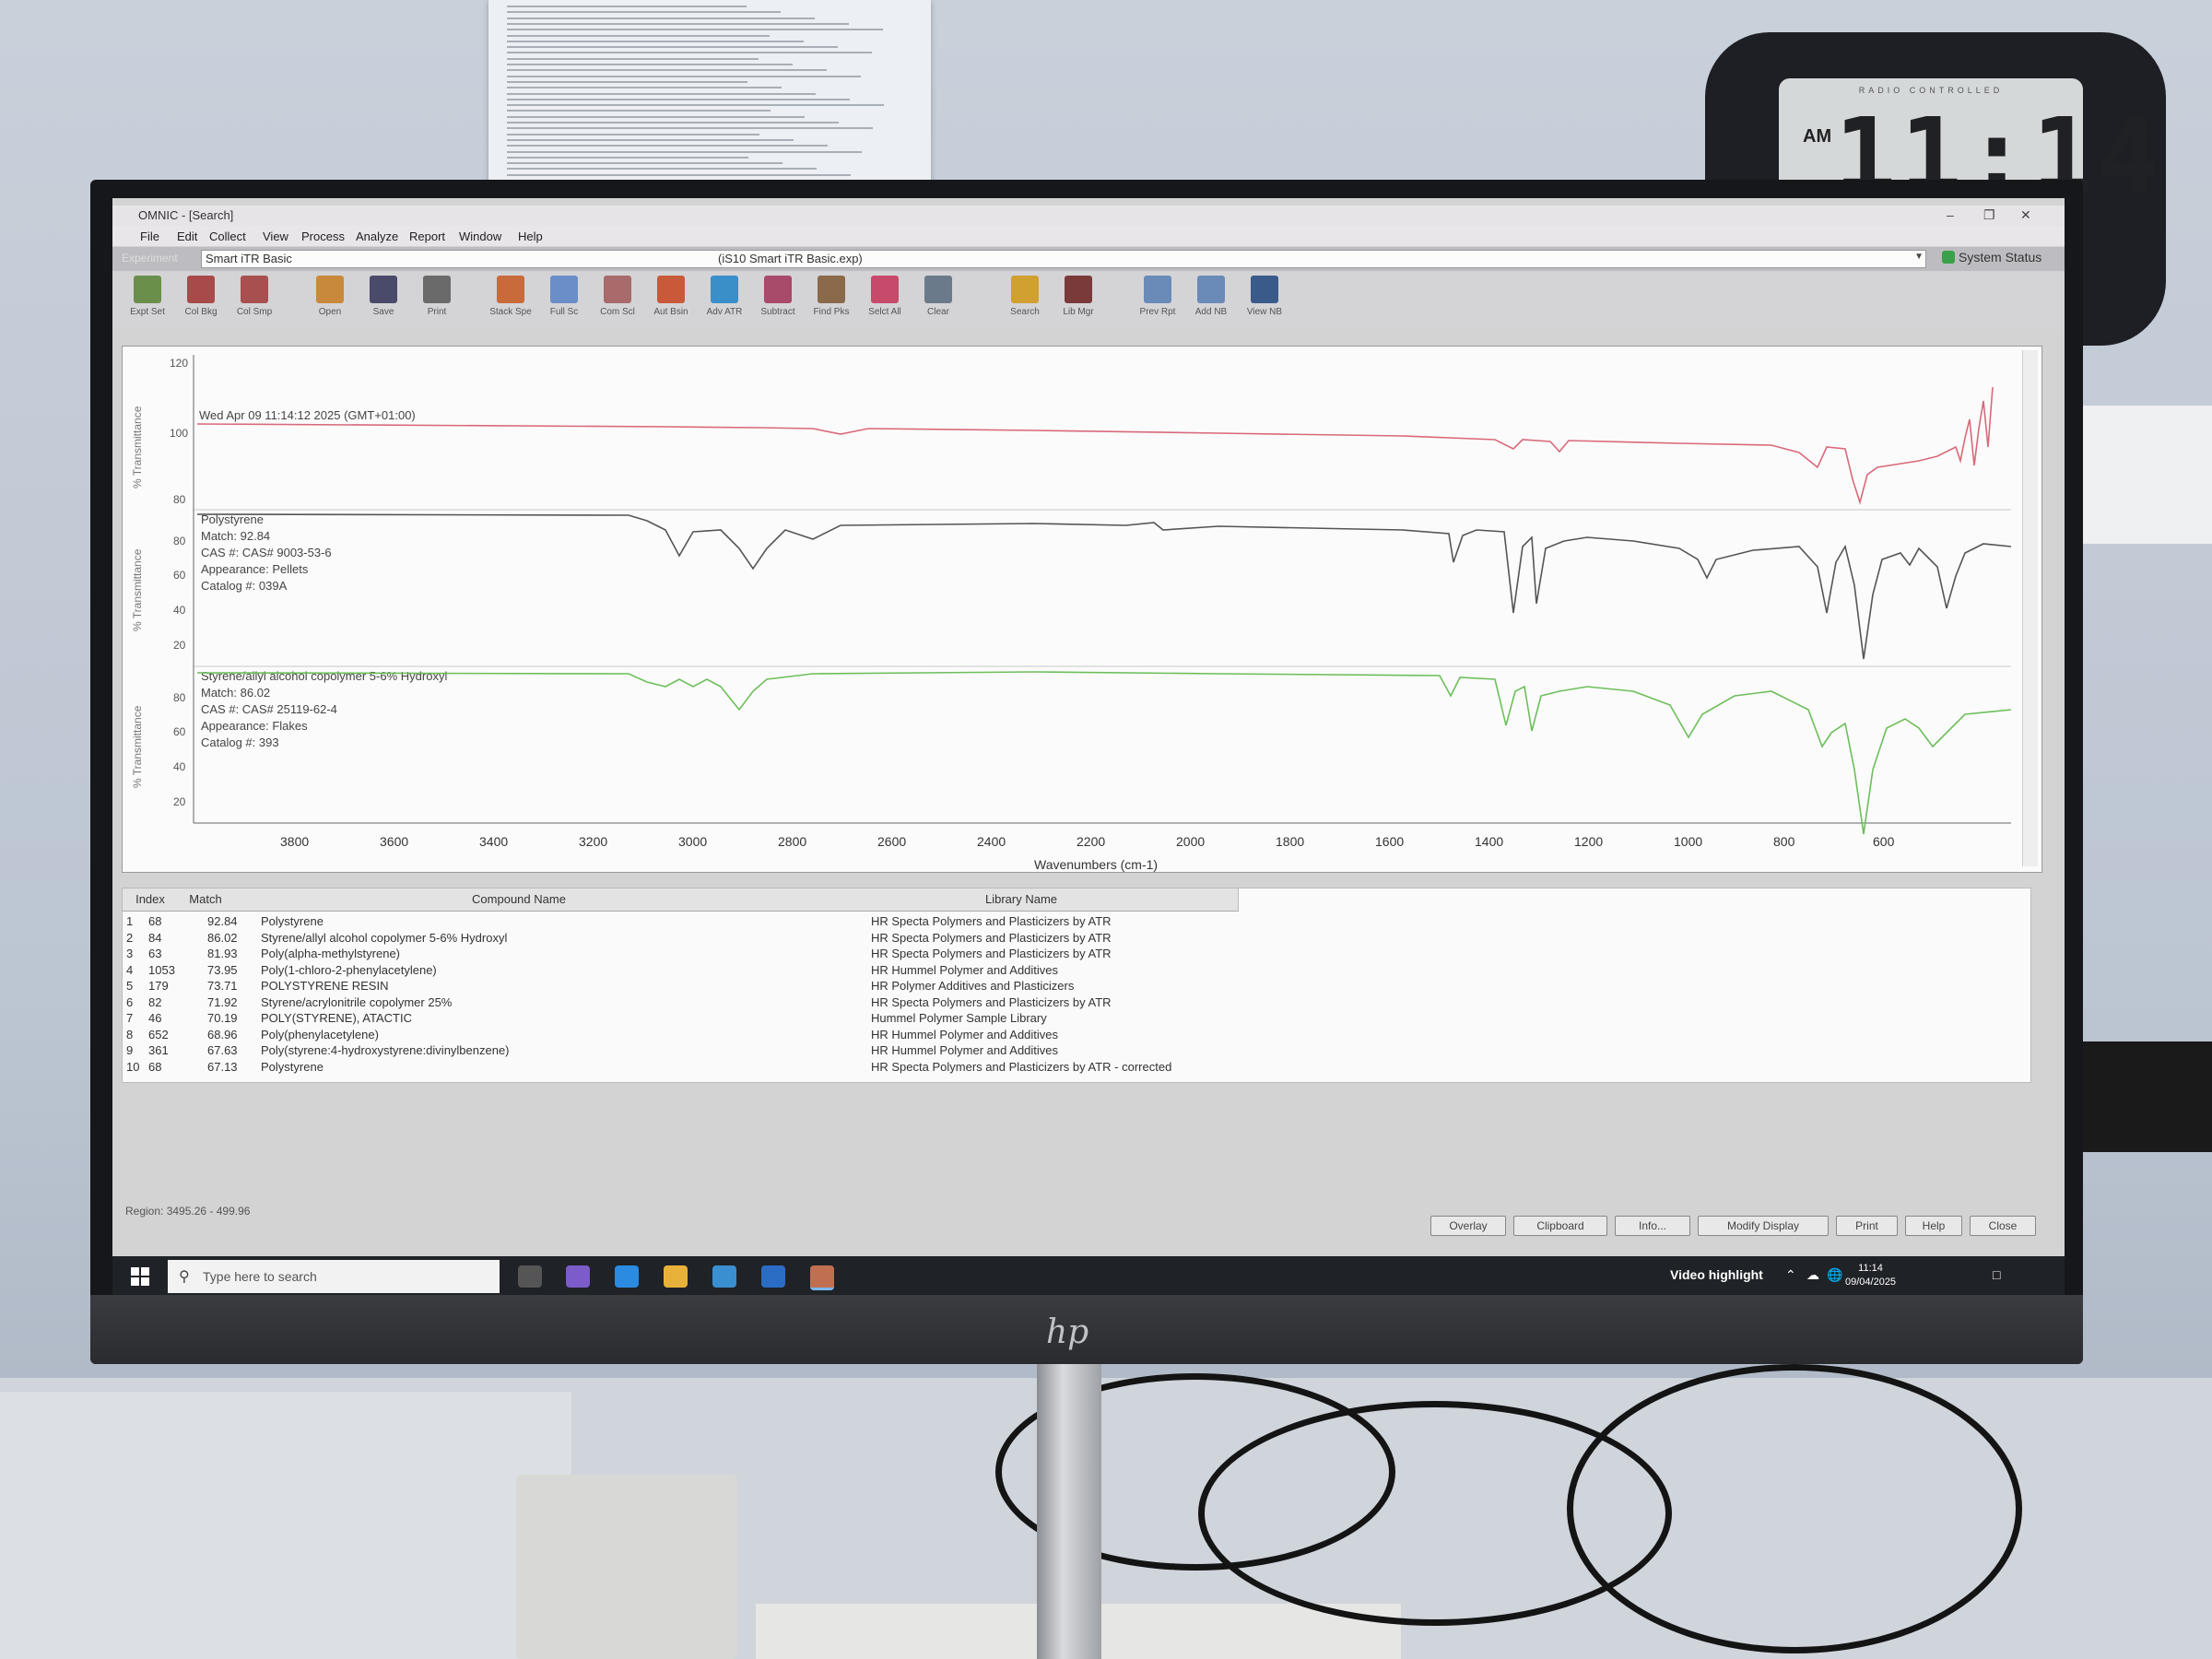  What do you see at coordinates (130, 921) in the screenshot?
I see `result-cell-n: 1` at bounding box center [130, 921].